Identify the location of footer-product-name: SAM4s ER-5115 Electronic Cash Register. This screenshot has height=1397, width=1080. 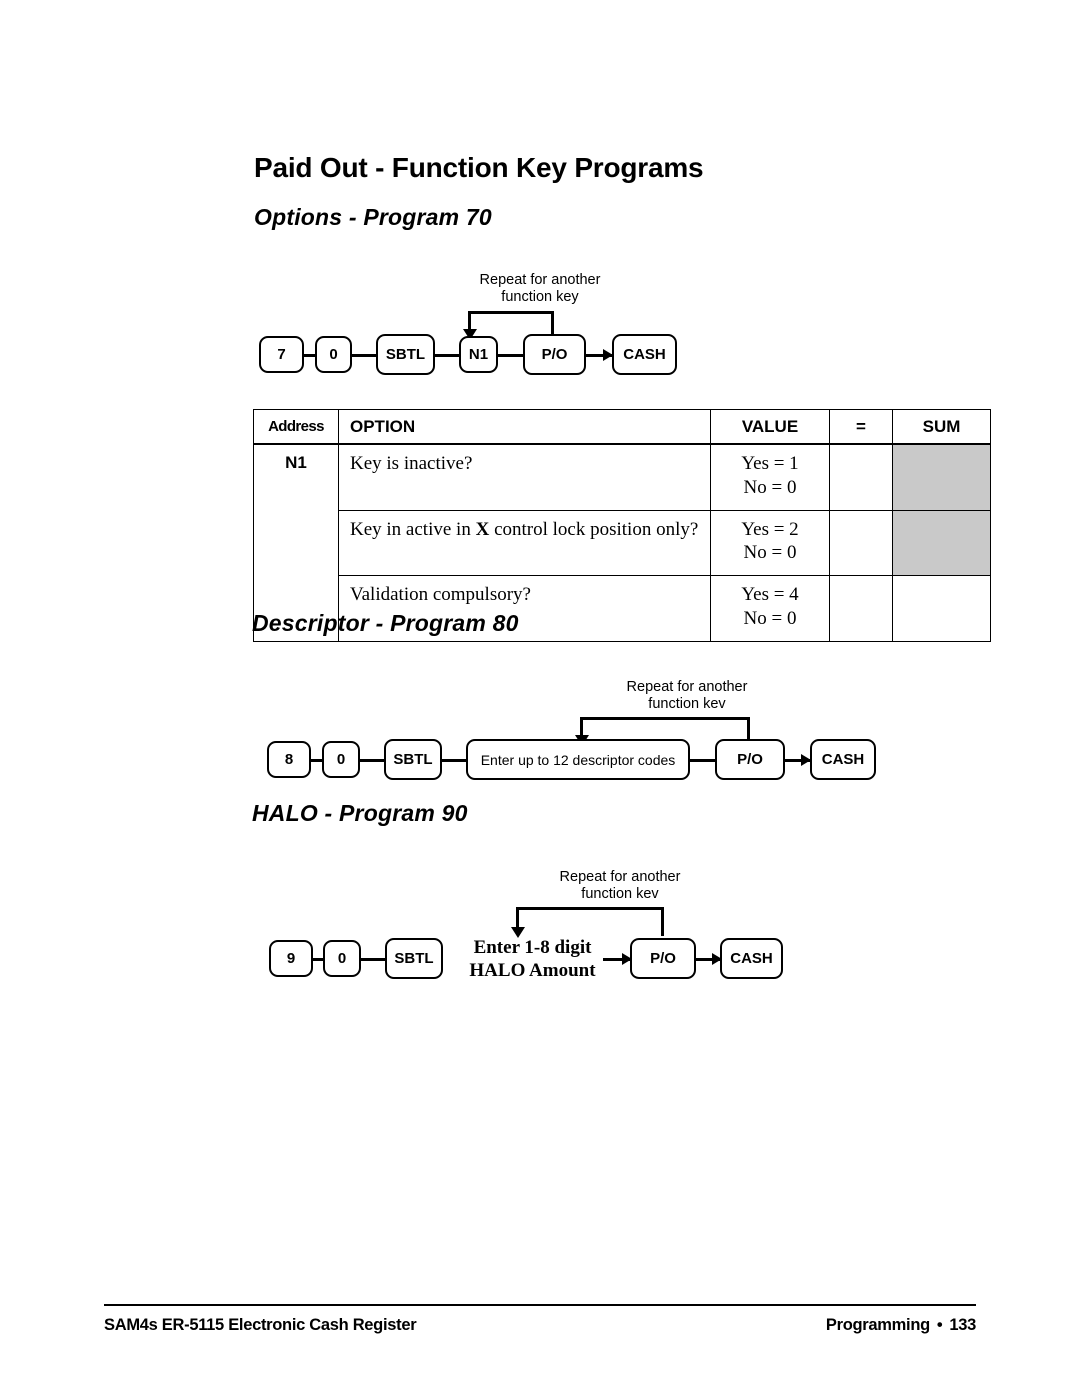
(260, 1325).